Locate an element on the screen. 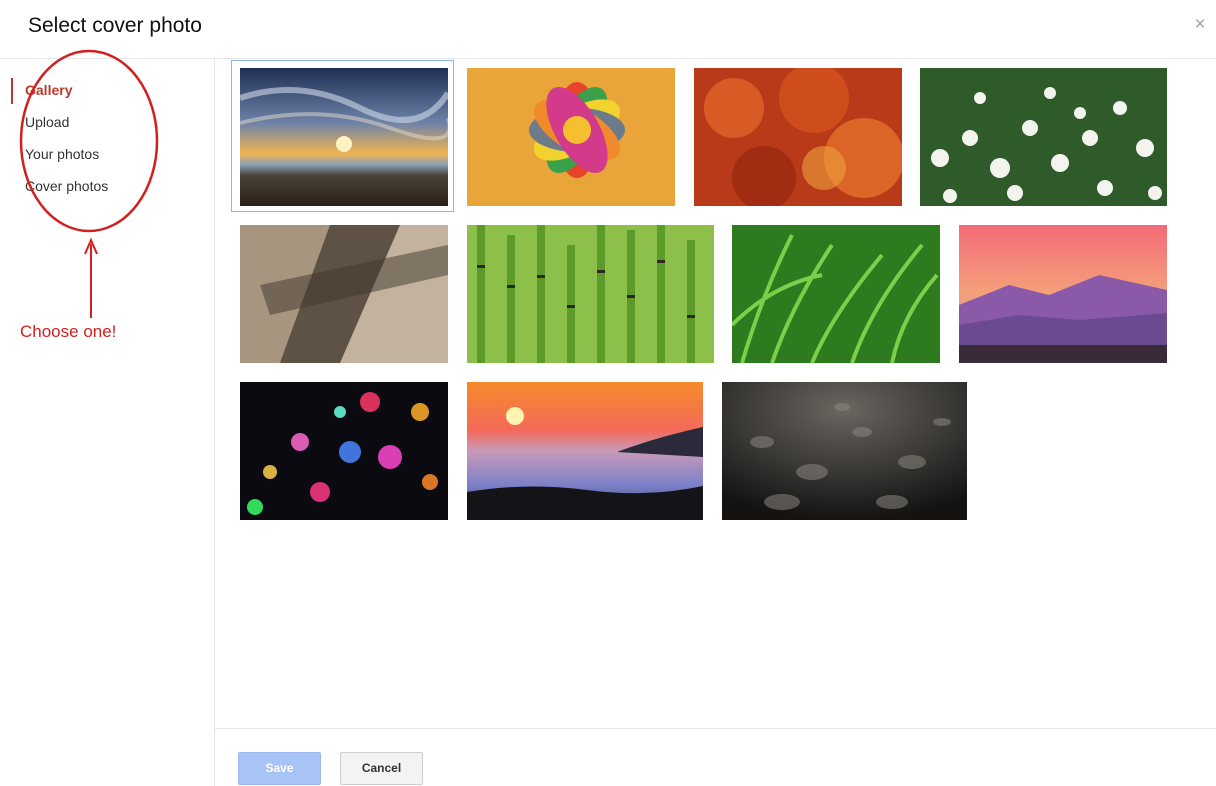  annotation-overlay is located at coordinates (89, 183).